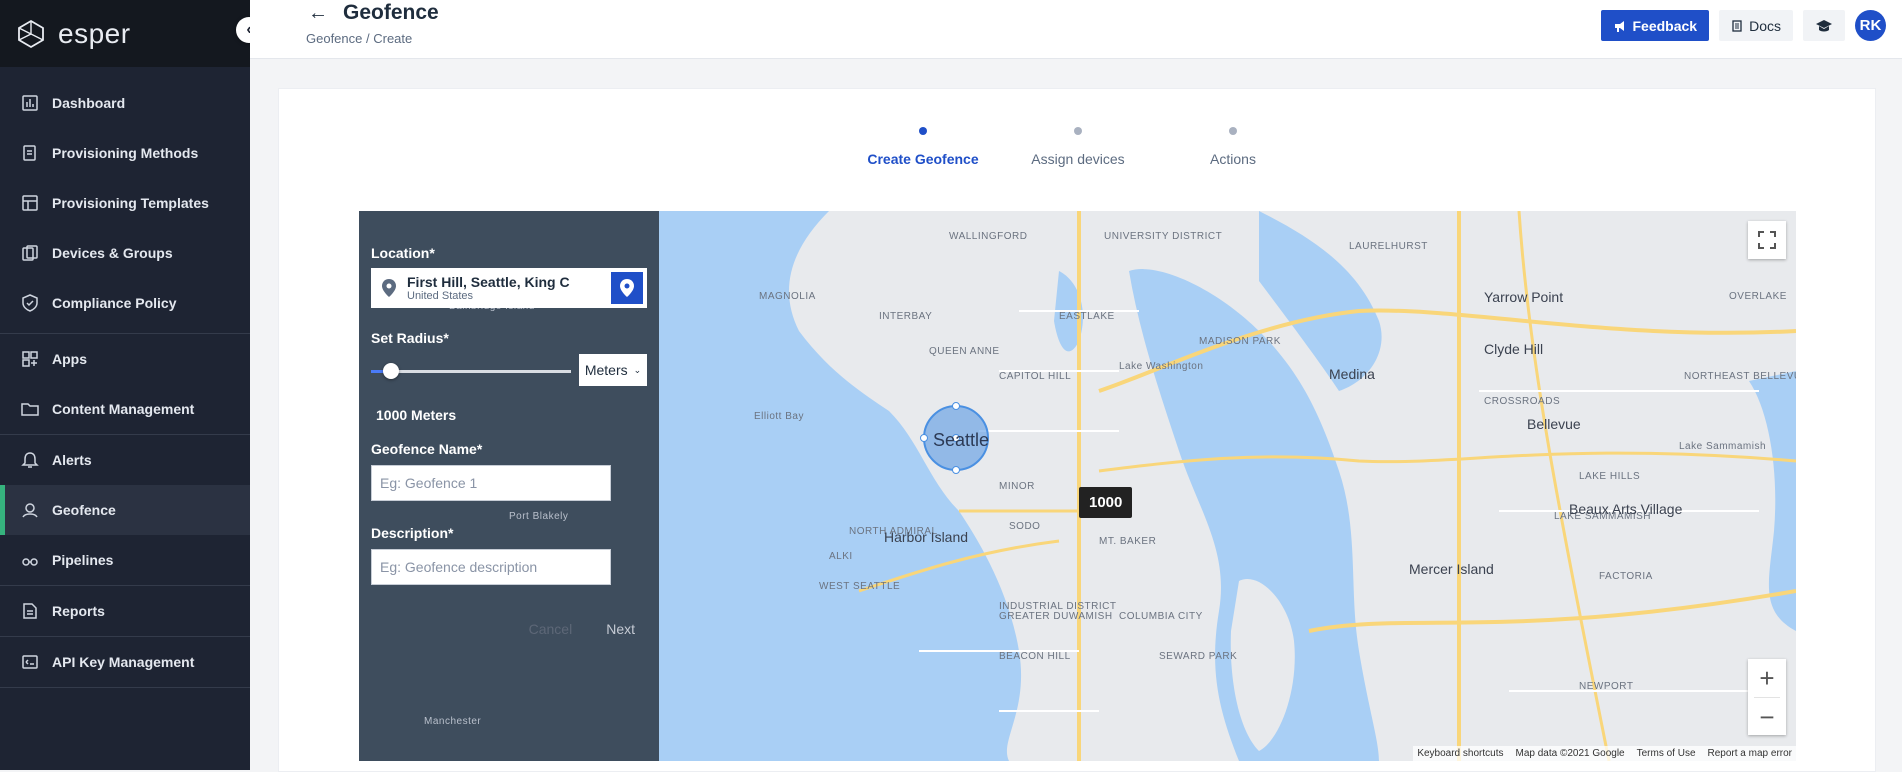  I want to click on nav-group: API Key Management, so click(125, 662).